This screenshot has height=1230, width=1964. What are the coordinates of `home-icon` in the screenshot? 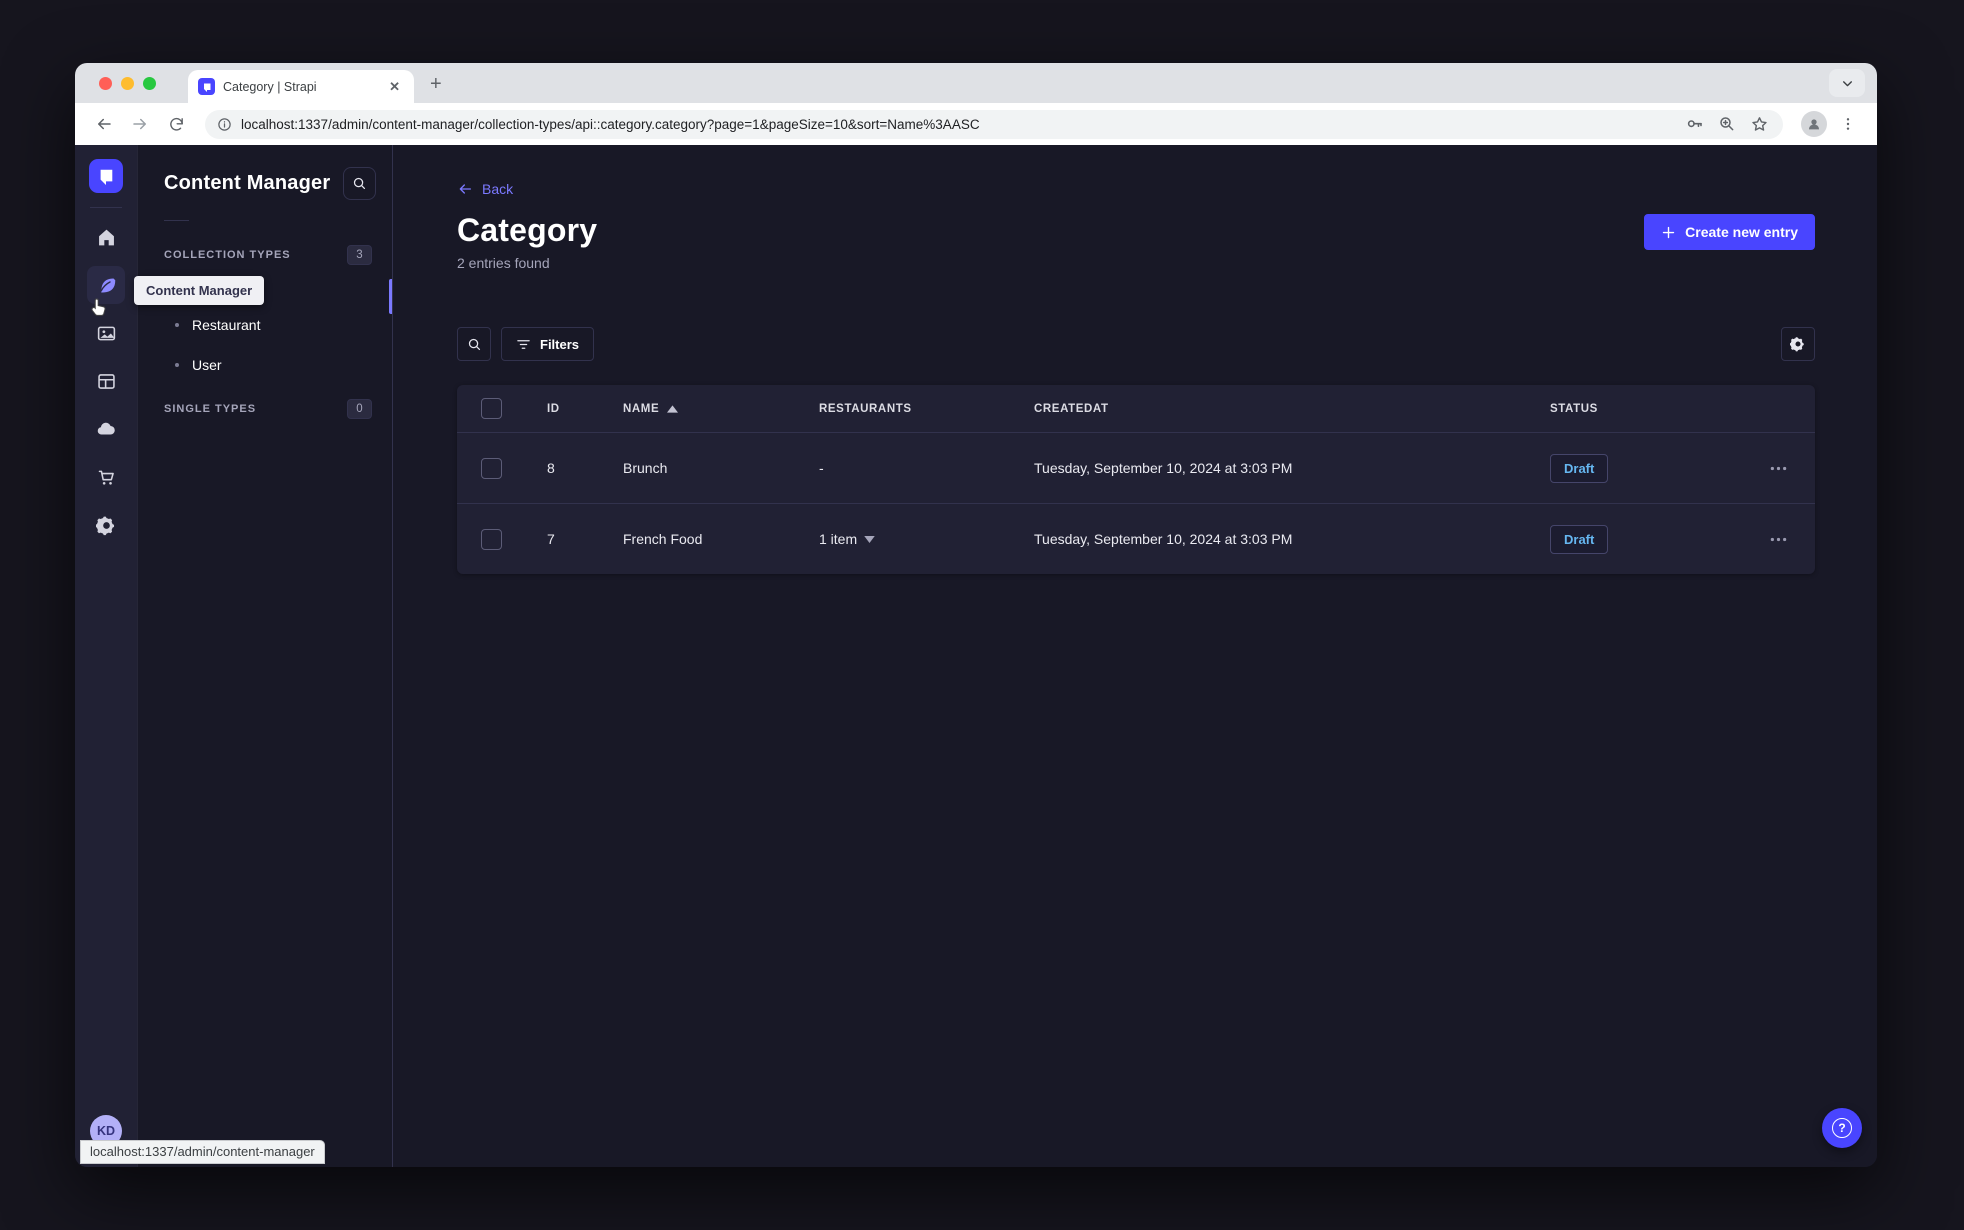 It's located at (106, 237).